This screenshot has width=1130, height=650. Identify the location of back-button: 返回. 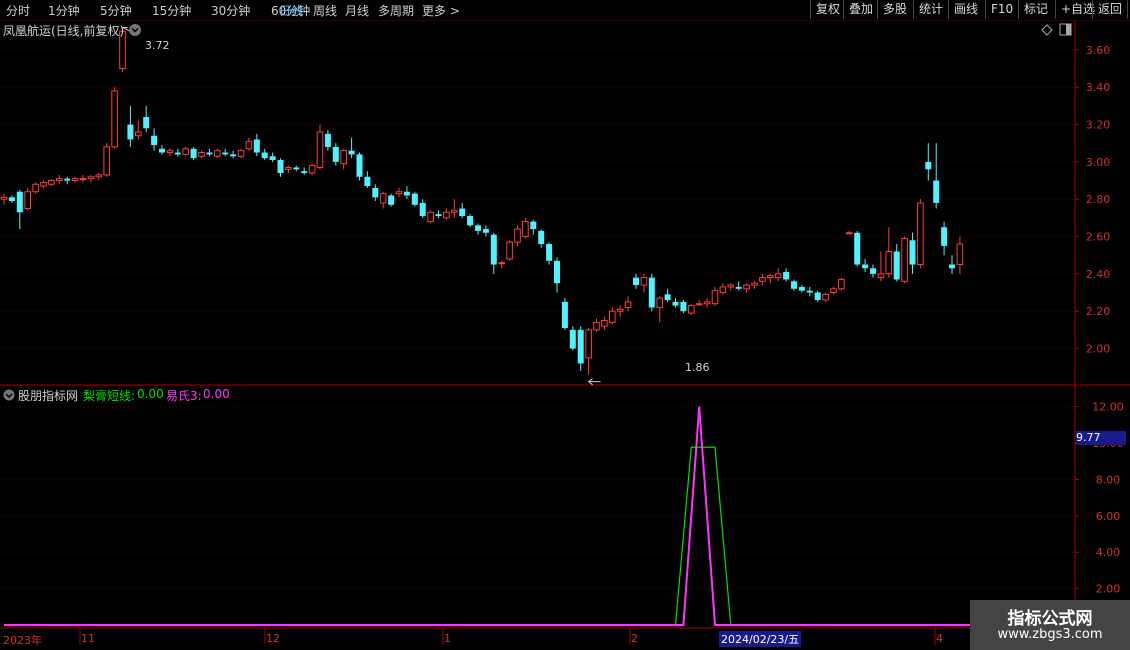
(1110, 9).